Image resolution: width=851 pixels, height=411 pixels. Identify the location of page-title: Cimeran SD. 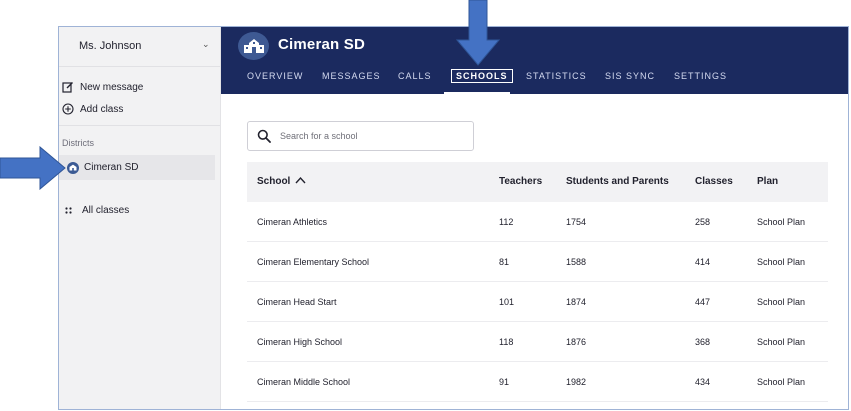
(322, 44).